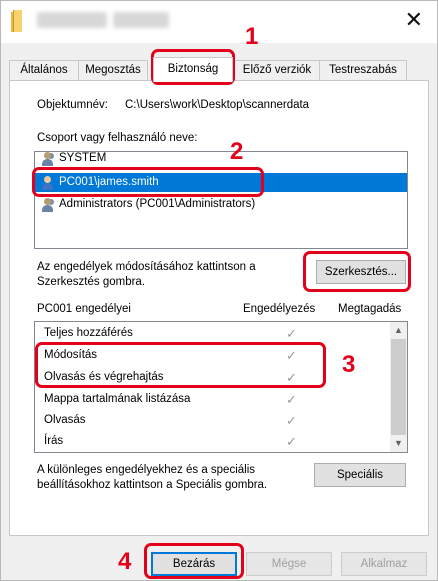 The height and width of the screenshot is (581, 438). Describe the element at coordinates (148, 182) in the screenshot. I see `annotation-box-user` at that location.